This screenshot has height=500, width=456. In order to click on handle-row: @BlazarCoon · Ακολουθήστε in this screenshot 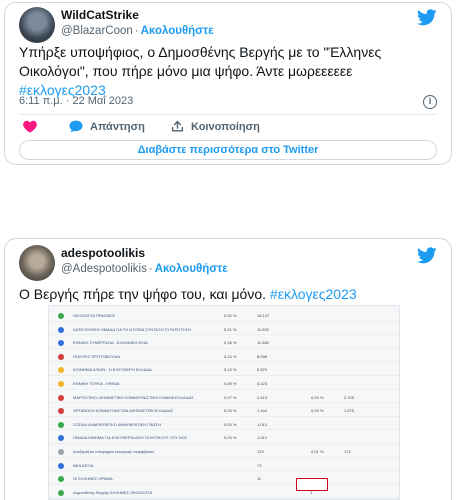, I will do `click(137, 31)`.